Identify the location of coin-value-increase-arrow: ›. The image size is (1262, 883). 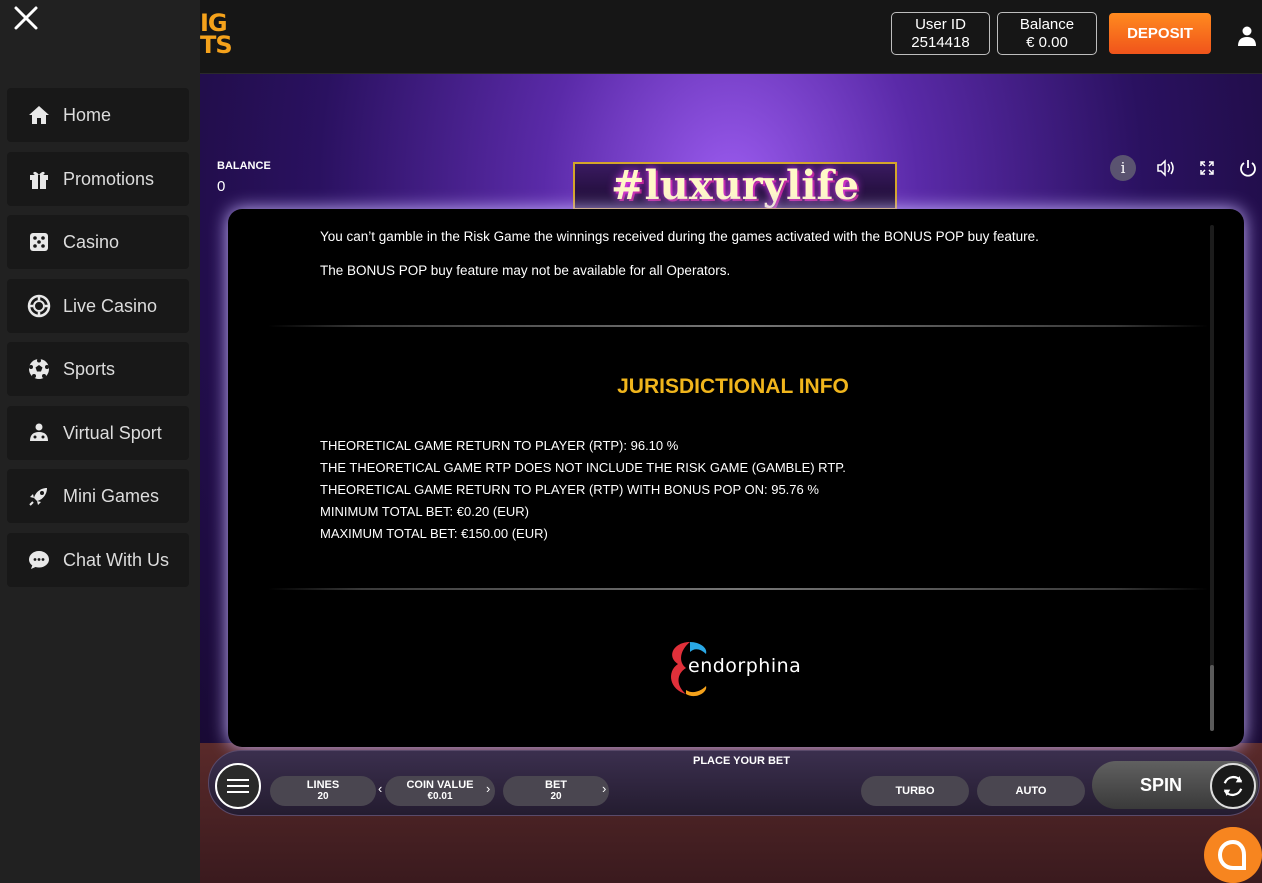
(488, 788).